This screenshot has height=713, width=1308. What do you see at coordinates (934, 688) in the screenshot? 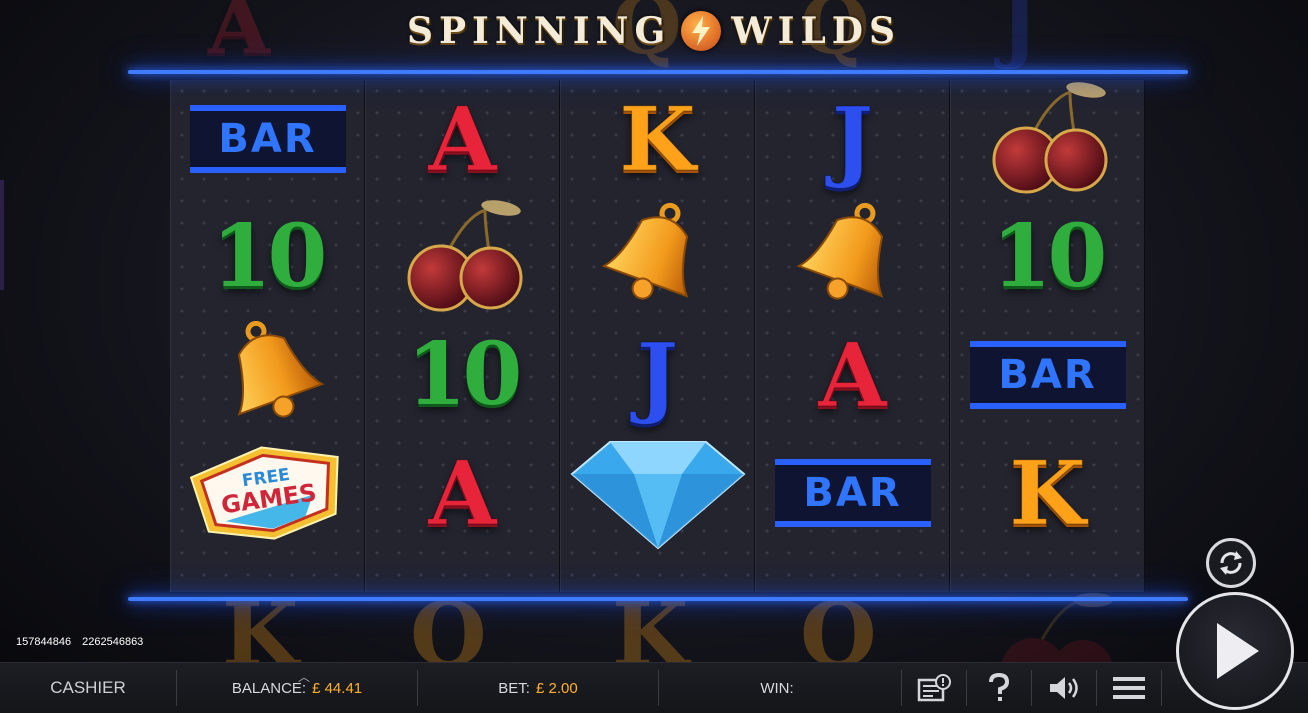
I see `paytable-icon` at bounding box center [934, 688].